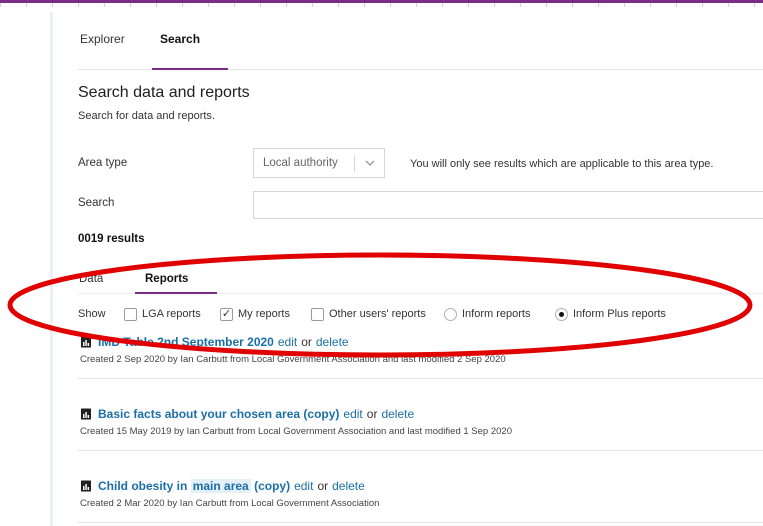 Image resolution: width=763 pixels, height=526 pixels. What do you see at coordinates (171, 314) in the screenshot?
I see `lga-reports-label: LGA reports` at bounding box center [171, 314].